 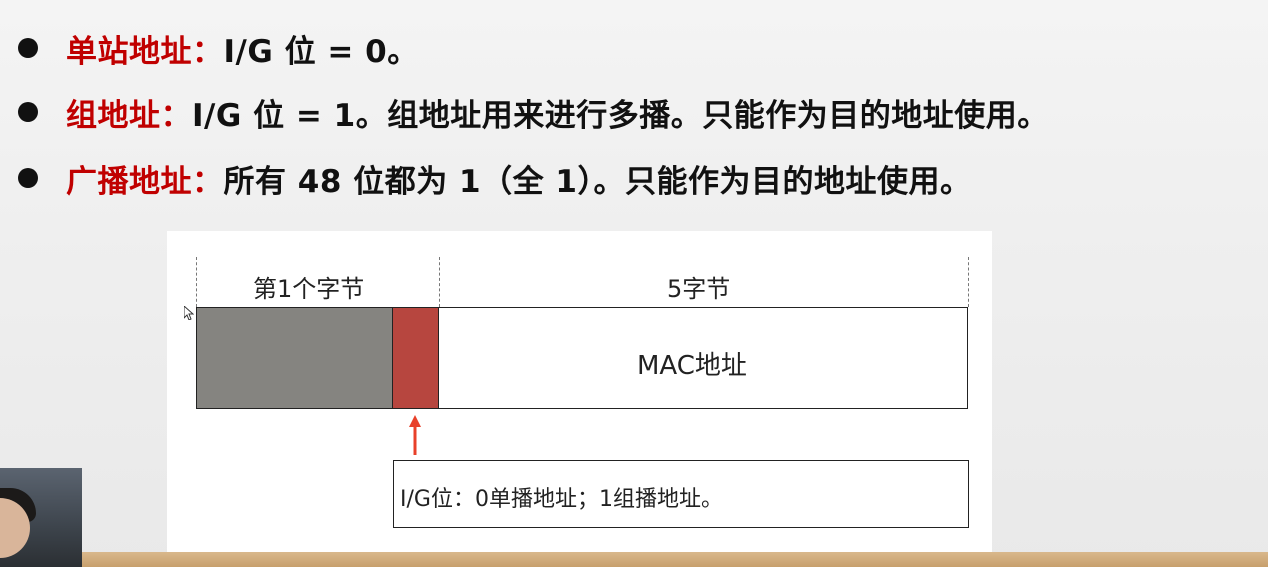 I want to click on bullet-text: I/G 位 = 0。, so click(x=321, y=51).